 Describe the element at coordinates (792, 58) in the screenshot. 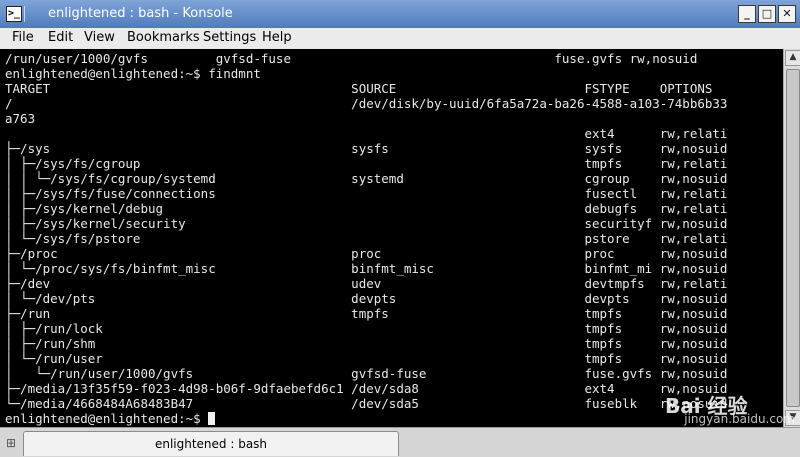

I see `scroll-up-arrow-icon: ▲` at that location.